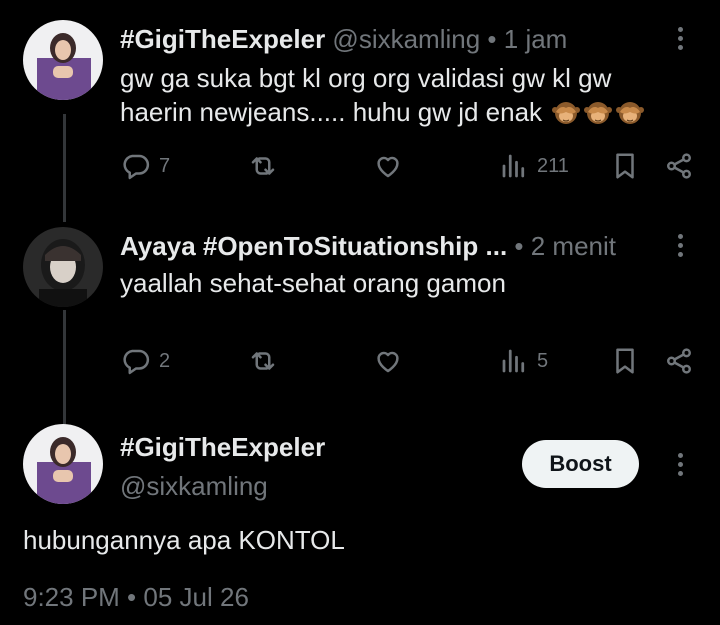 The height and width of the screenshot is (625, 720). Describe the element at coordinates (313, 283) in the screenshot. I see `post-text: yaallah sehat-sehat orang gamon` at that location.